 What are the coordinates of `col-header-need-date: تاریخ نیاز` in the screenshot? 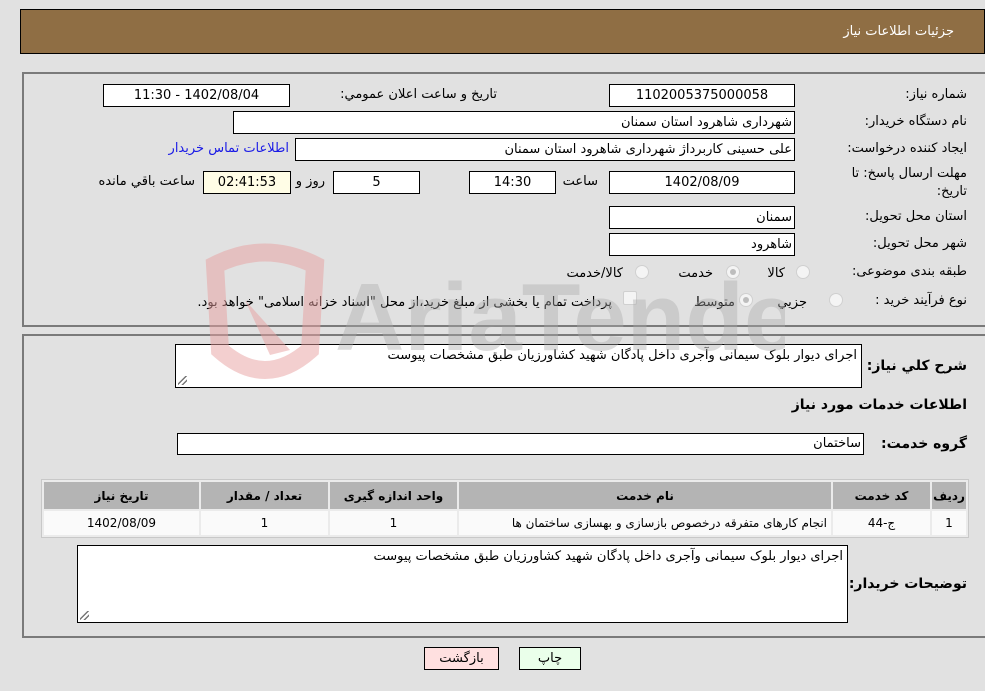 It's located at (121, 495).